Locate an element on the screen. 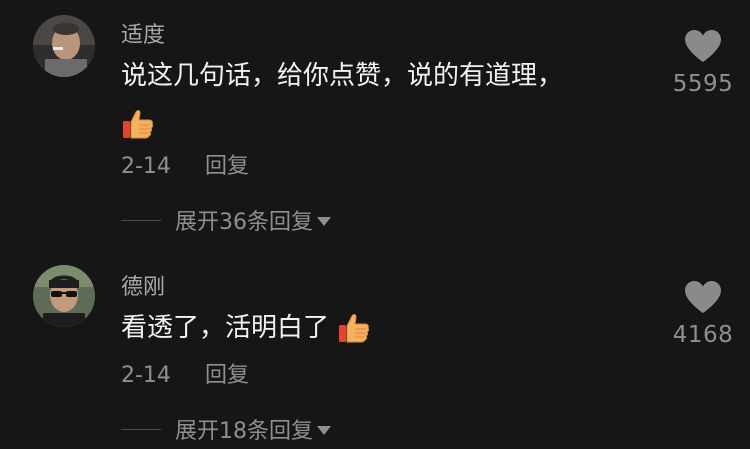 The width and height of the screenshot is (750, 449). expand-replies-button: 展开18条回复 is located at coordinates (226, 429).